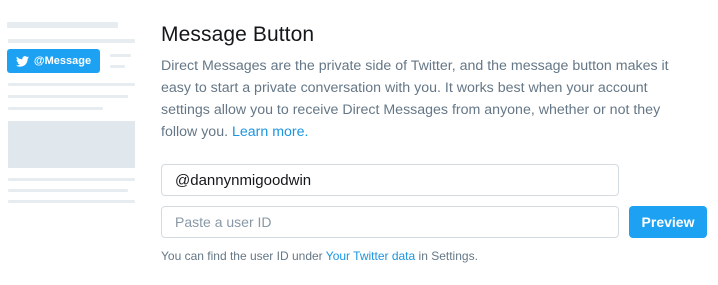 The height and width of the screenshot is (285, 718). I want to click on section-title: Message Button, so click(238, 34).